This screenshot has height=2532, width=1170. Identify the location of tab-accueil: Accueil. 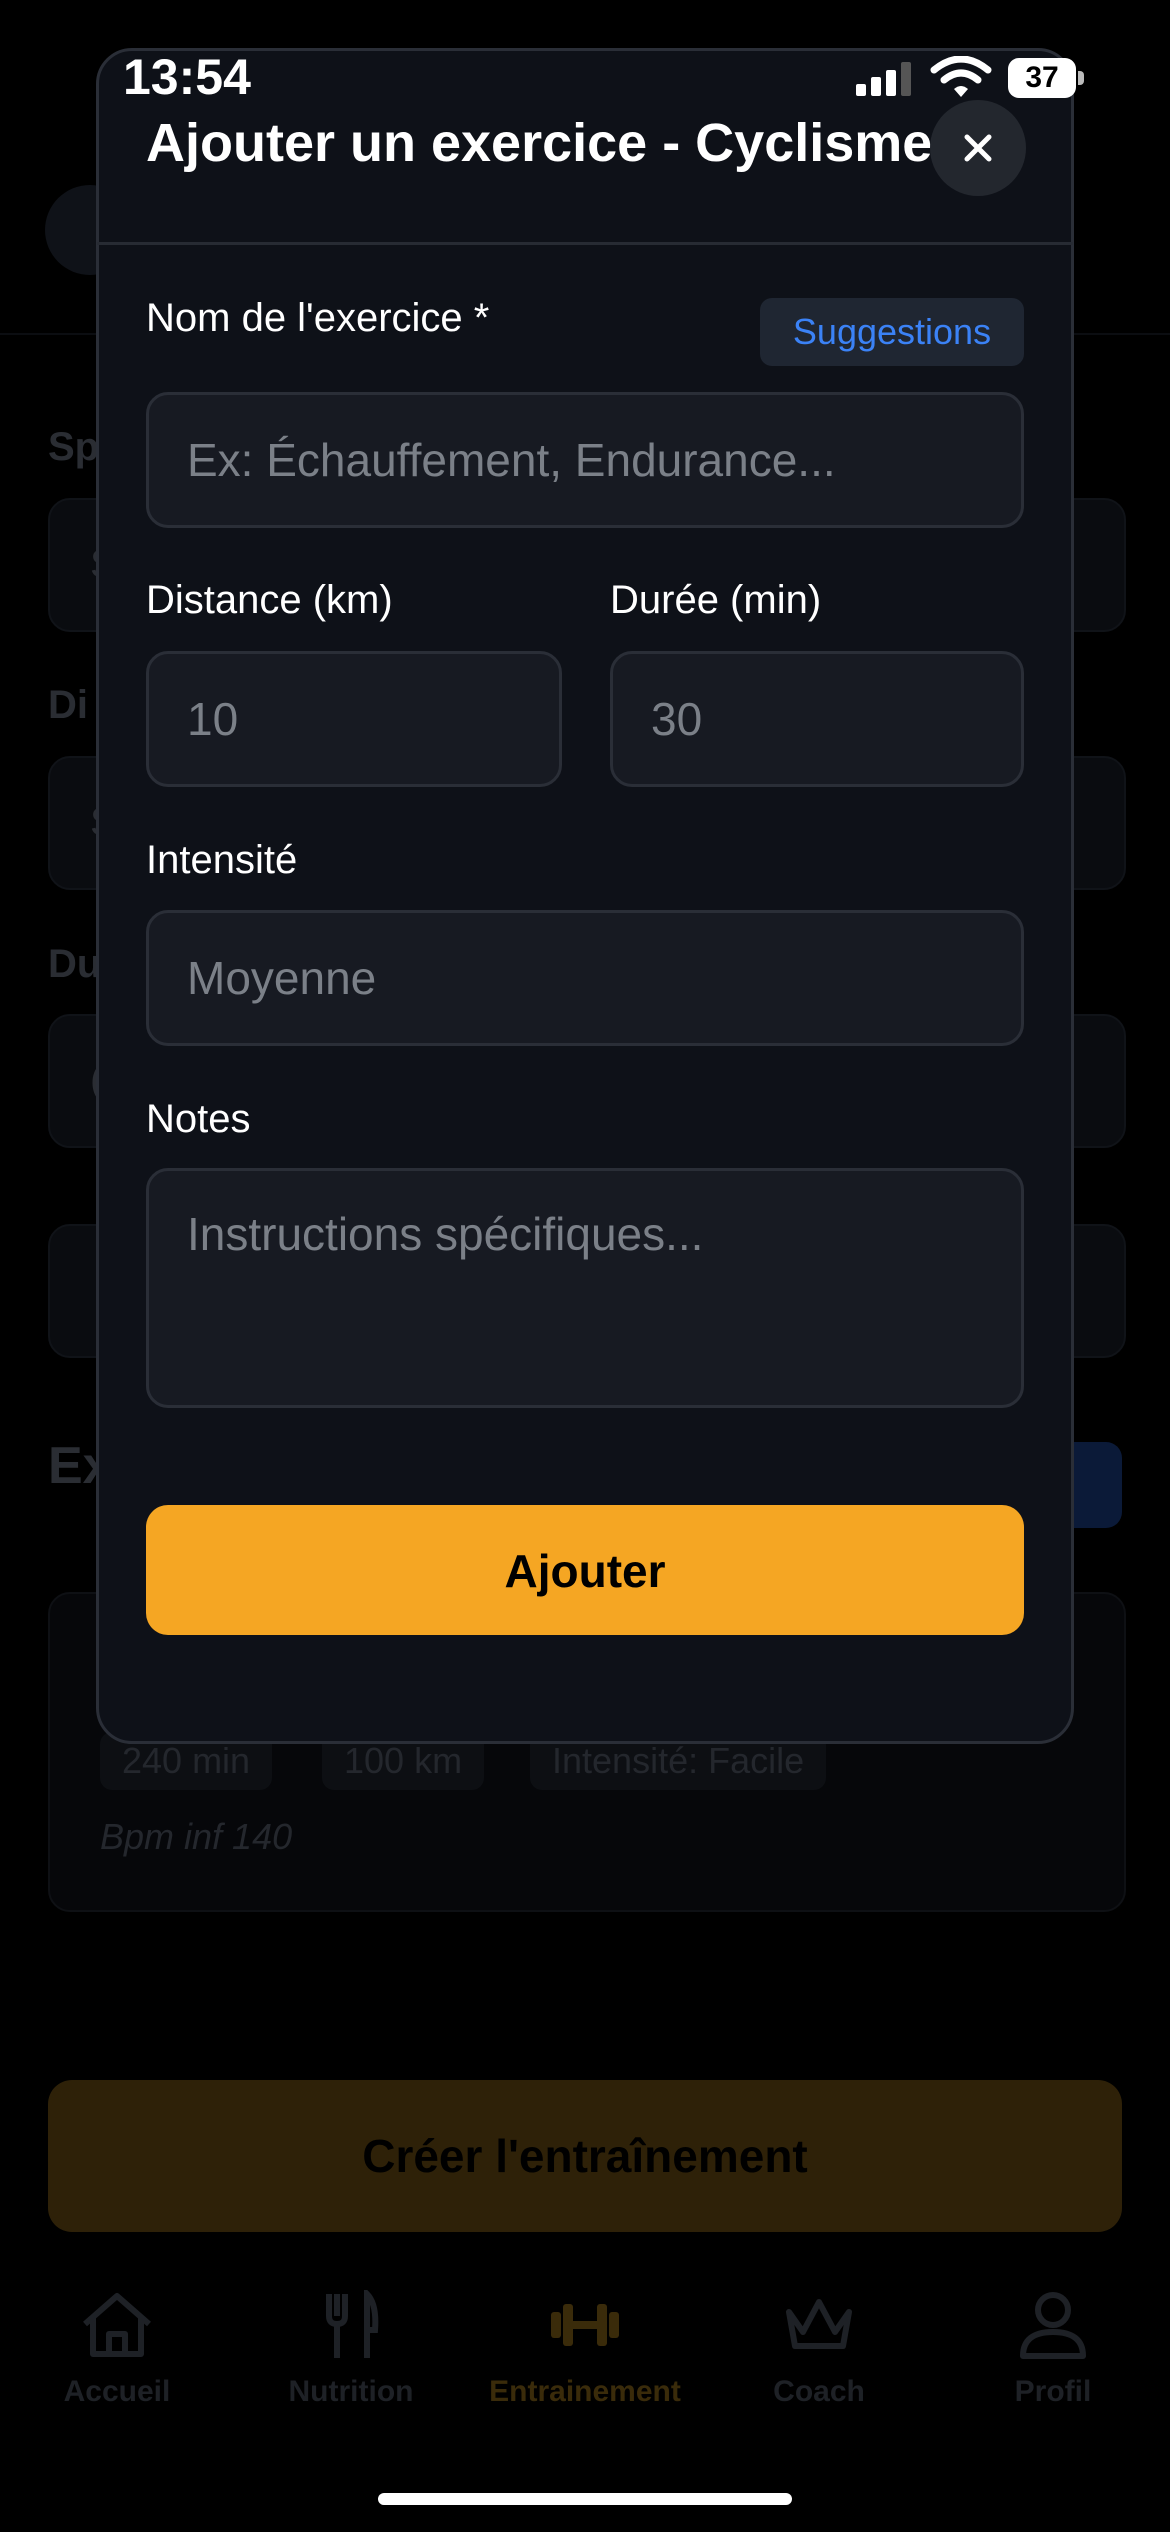
(117, 2349).